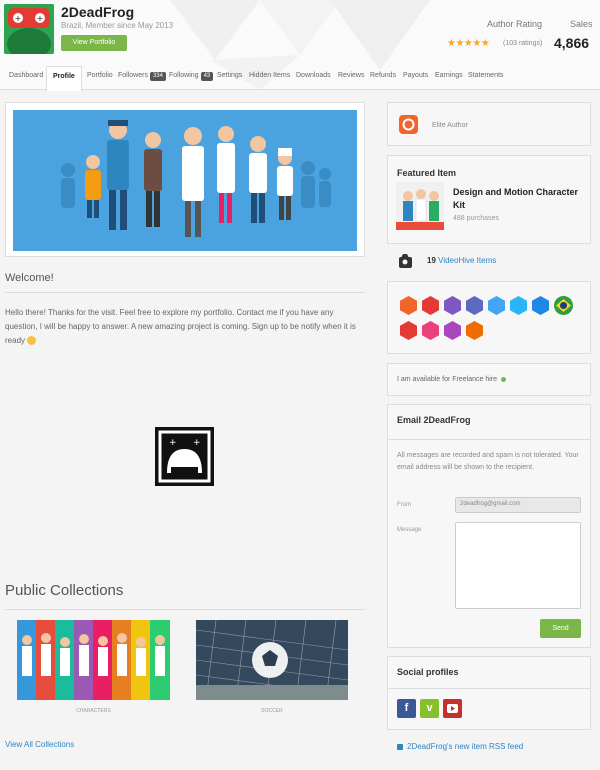 This screenshot has height=770, width=600. Describe the element at coordinates (449, 79) in the screenshot. I see `tab-earnings: Earnings` at that location.